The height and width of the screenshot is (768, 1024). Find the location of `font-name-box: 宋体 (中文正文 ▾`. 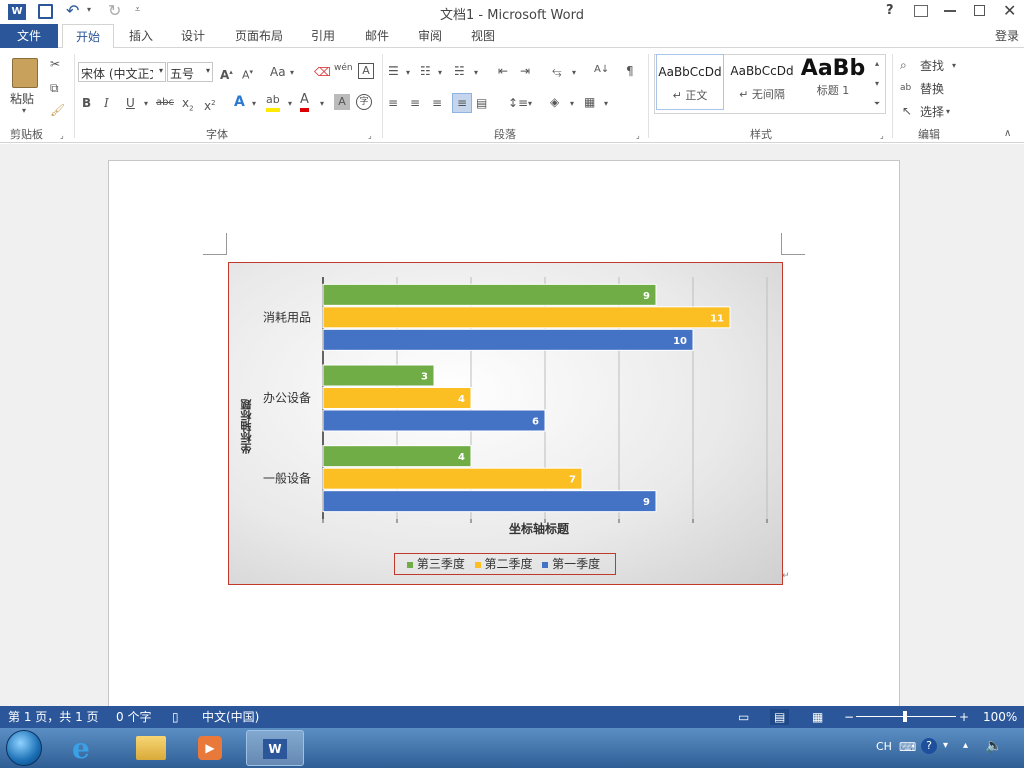

font-name-box: 宋体 (中文正文 ▾ is located at coordinates (122, 72).